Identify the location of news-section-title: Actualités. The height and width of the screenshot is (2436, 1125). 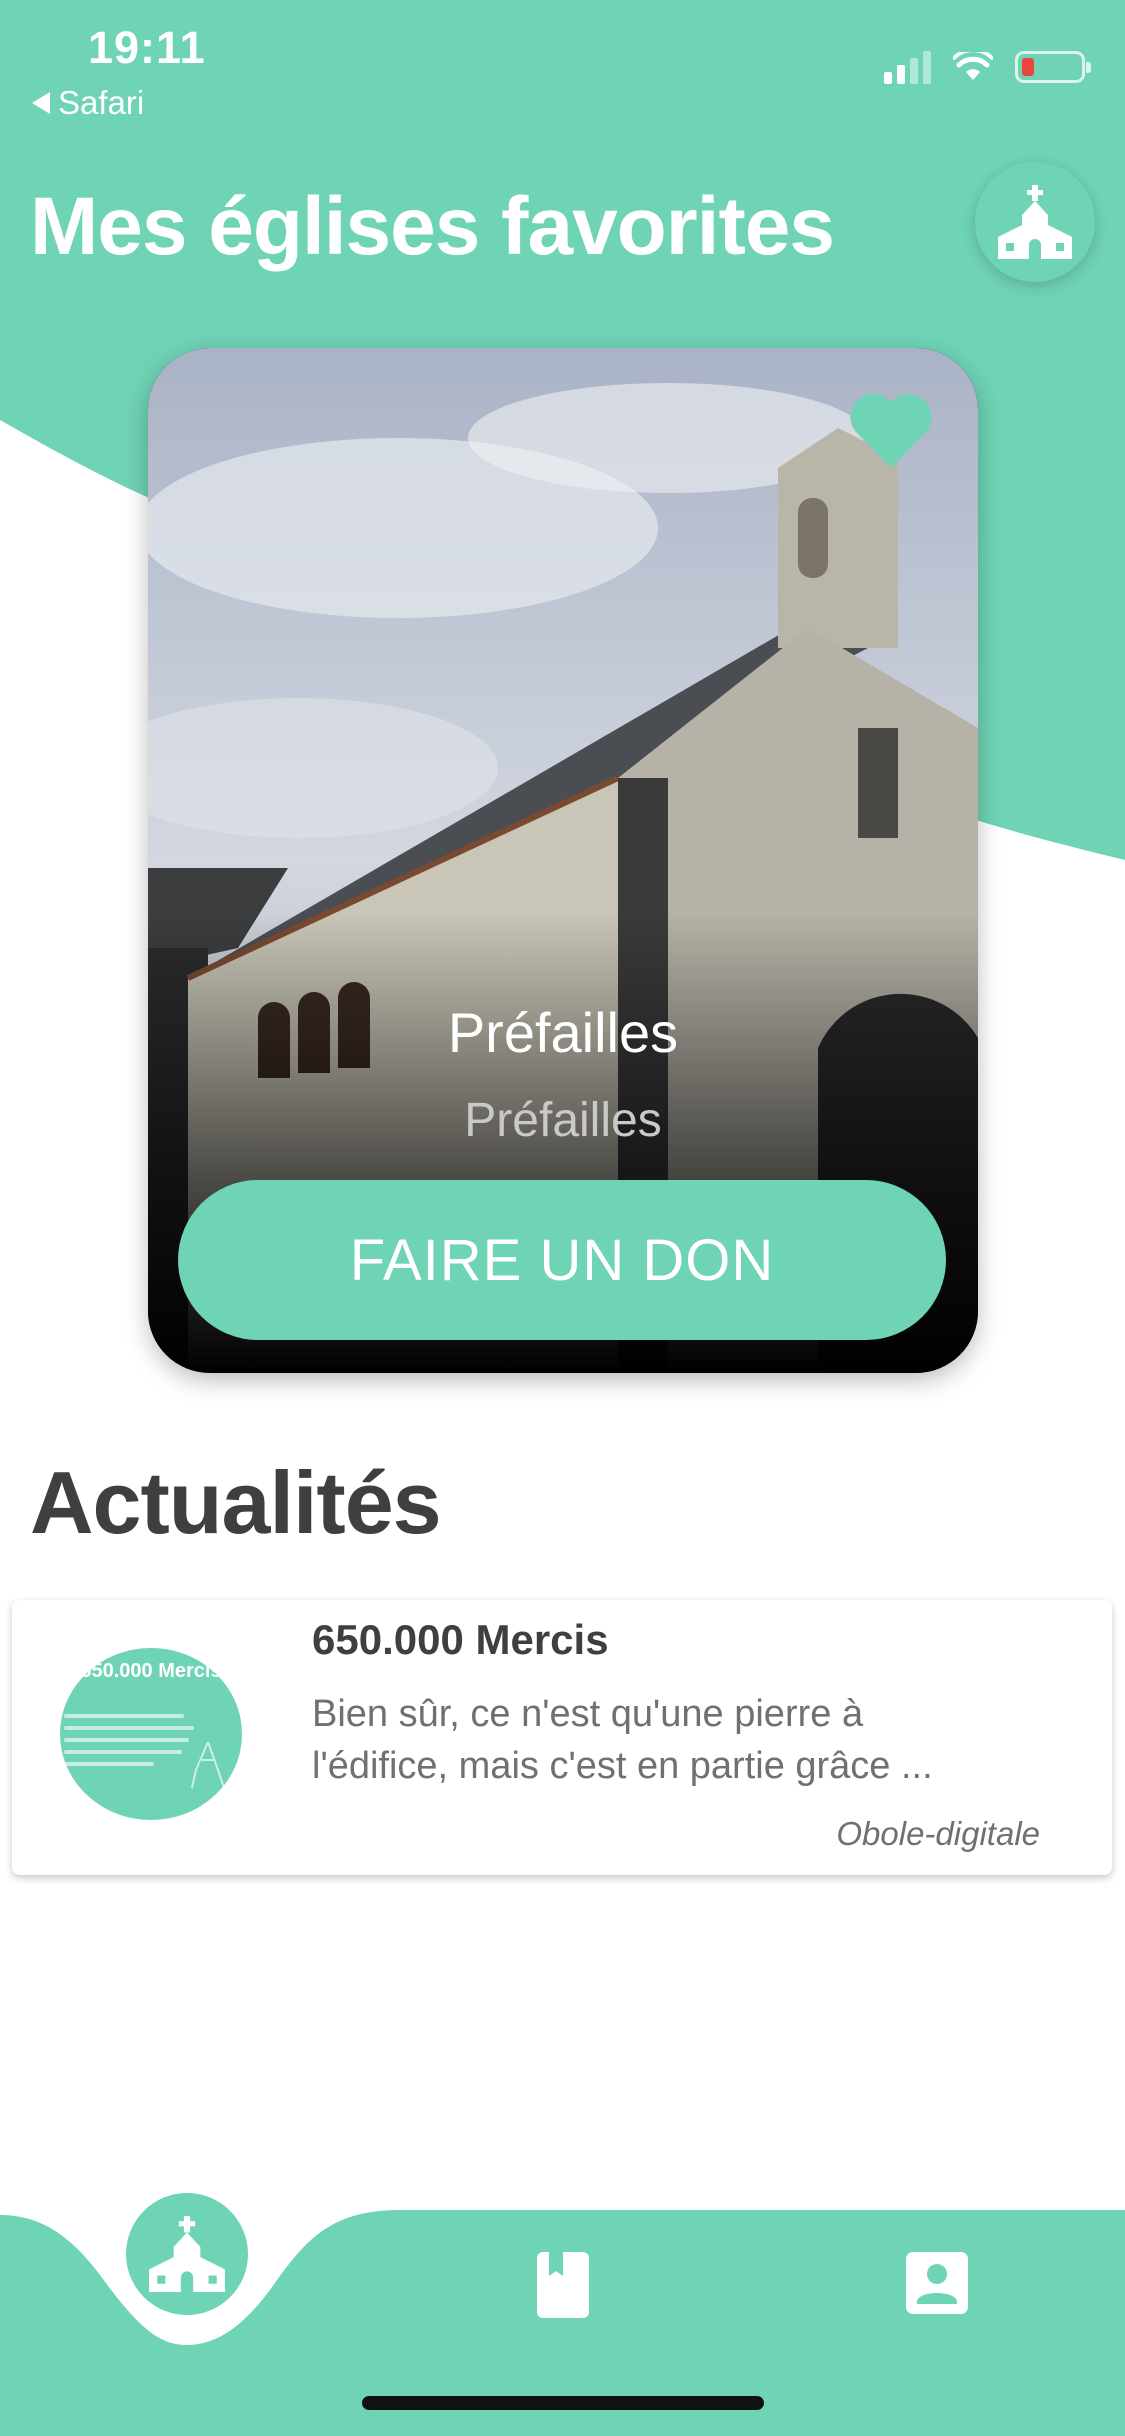
(236, 1502).